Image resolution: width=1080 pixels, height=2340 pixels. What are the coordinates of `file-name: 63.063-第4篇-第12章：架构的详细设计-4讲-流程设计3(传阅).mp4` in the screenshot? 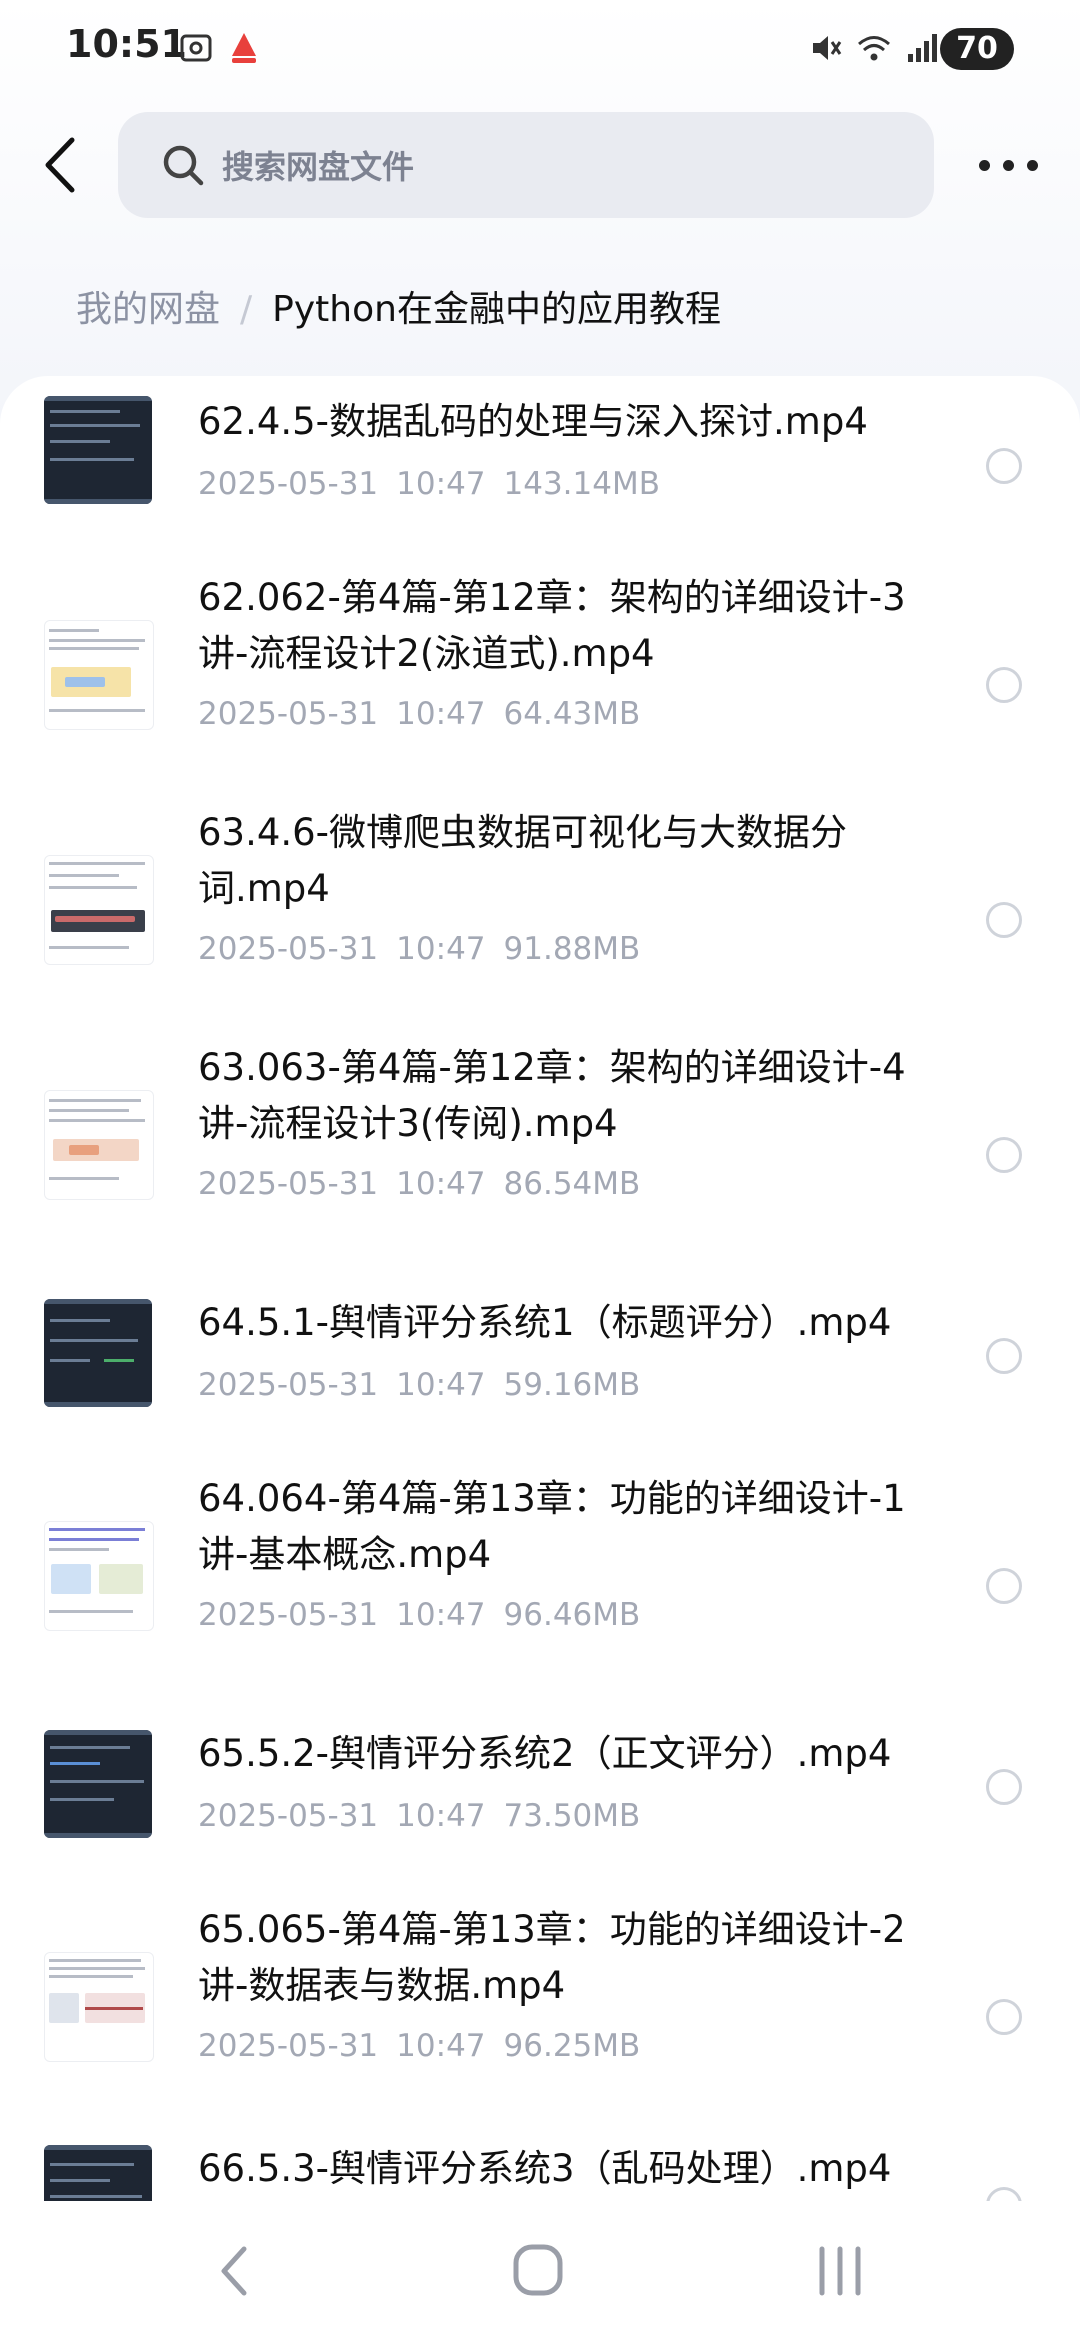 It's located at (552, 1095).